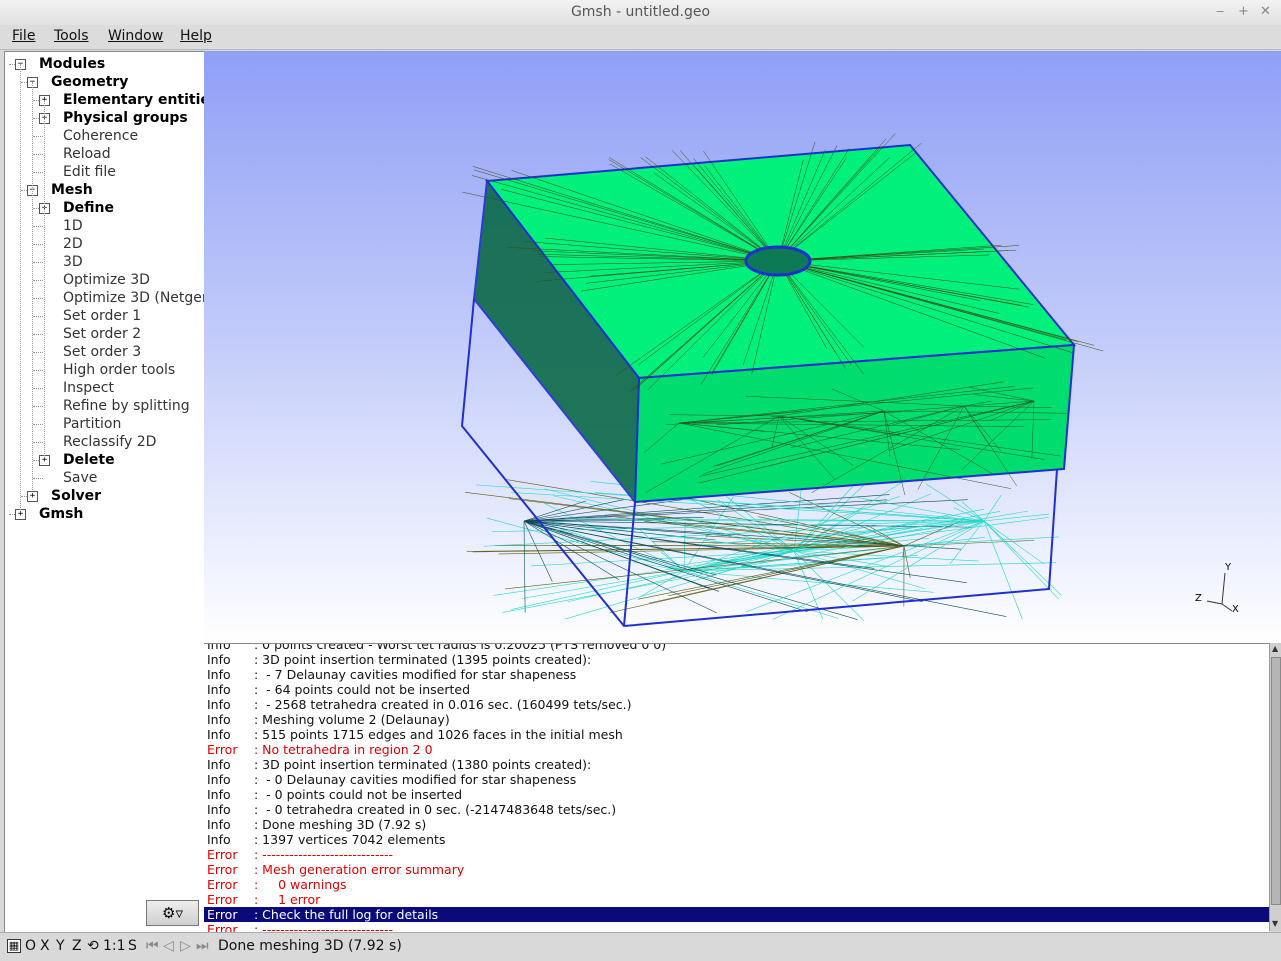 The width and height of the screenshot is (1281, 961). Describe the element at coordinates (71, 36) in the screenshot. I see `menu-tools: Tools` at that location.